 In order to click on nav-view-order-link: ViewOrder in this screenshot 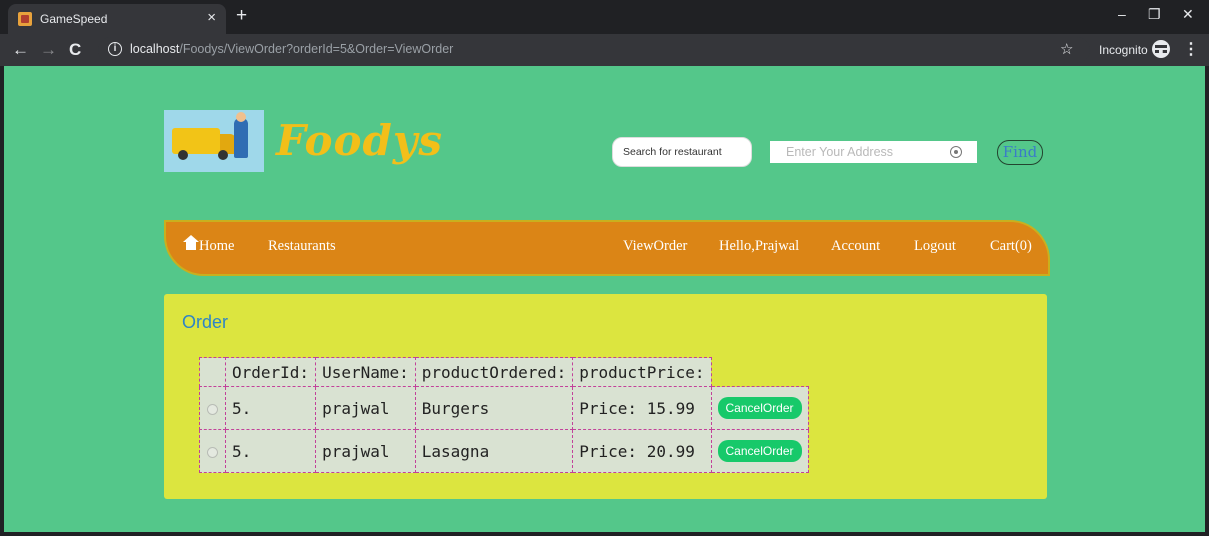, I will do `click(655, 246)`.